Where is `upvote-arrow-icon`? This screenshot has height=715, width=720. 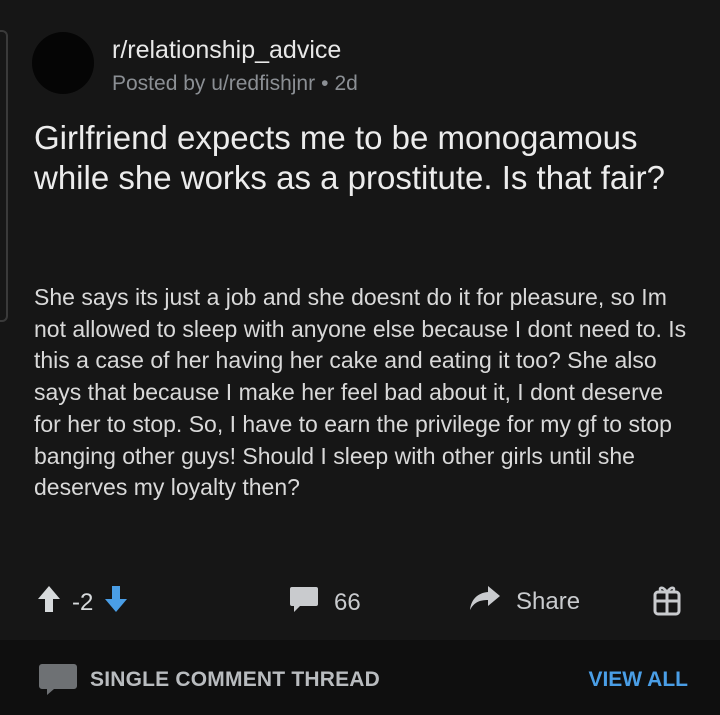 upvote-arrow-icon is located at coordinates (49, 602).